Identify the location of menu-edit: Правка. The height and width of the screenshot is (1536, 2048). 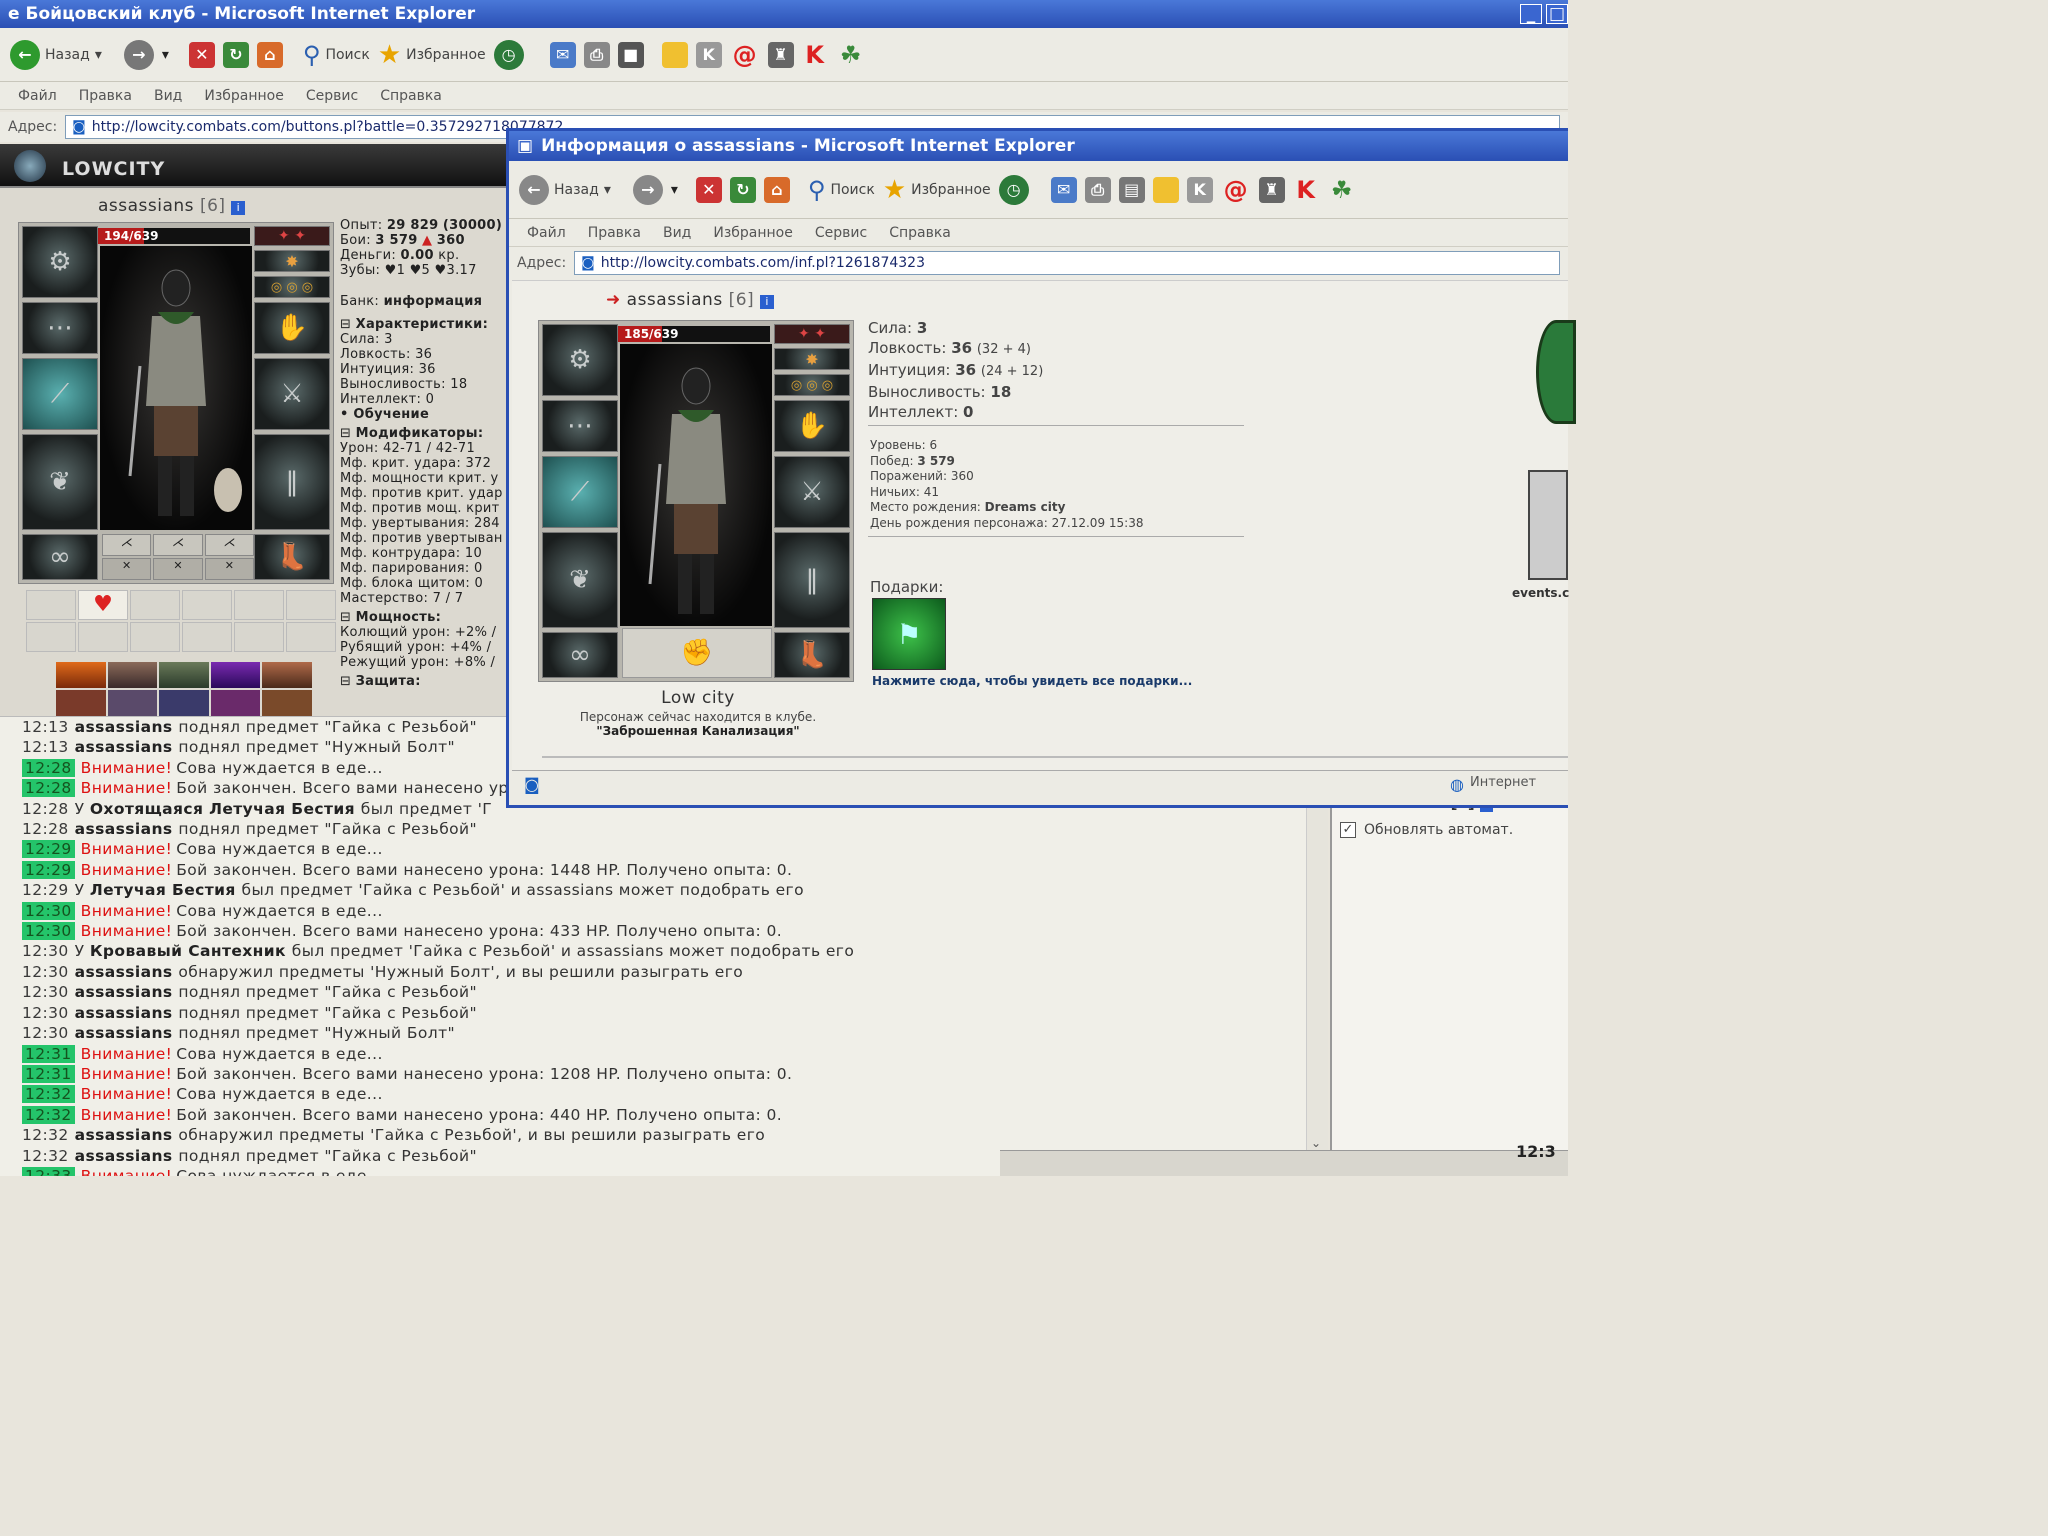
(614, 233).